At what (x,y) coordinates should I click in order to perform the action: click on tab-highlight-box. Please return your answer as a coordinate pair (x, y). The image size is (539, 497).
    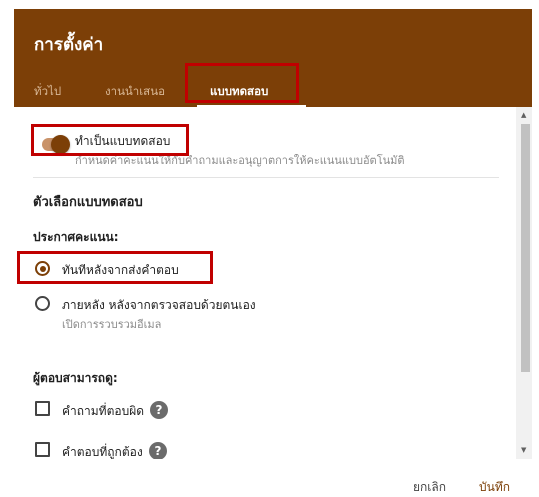
    Looking at the image, I should click on (242, 83).